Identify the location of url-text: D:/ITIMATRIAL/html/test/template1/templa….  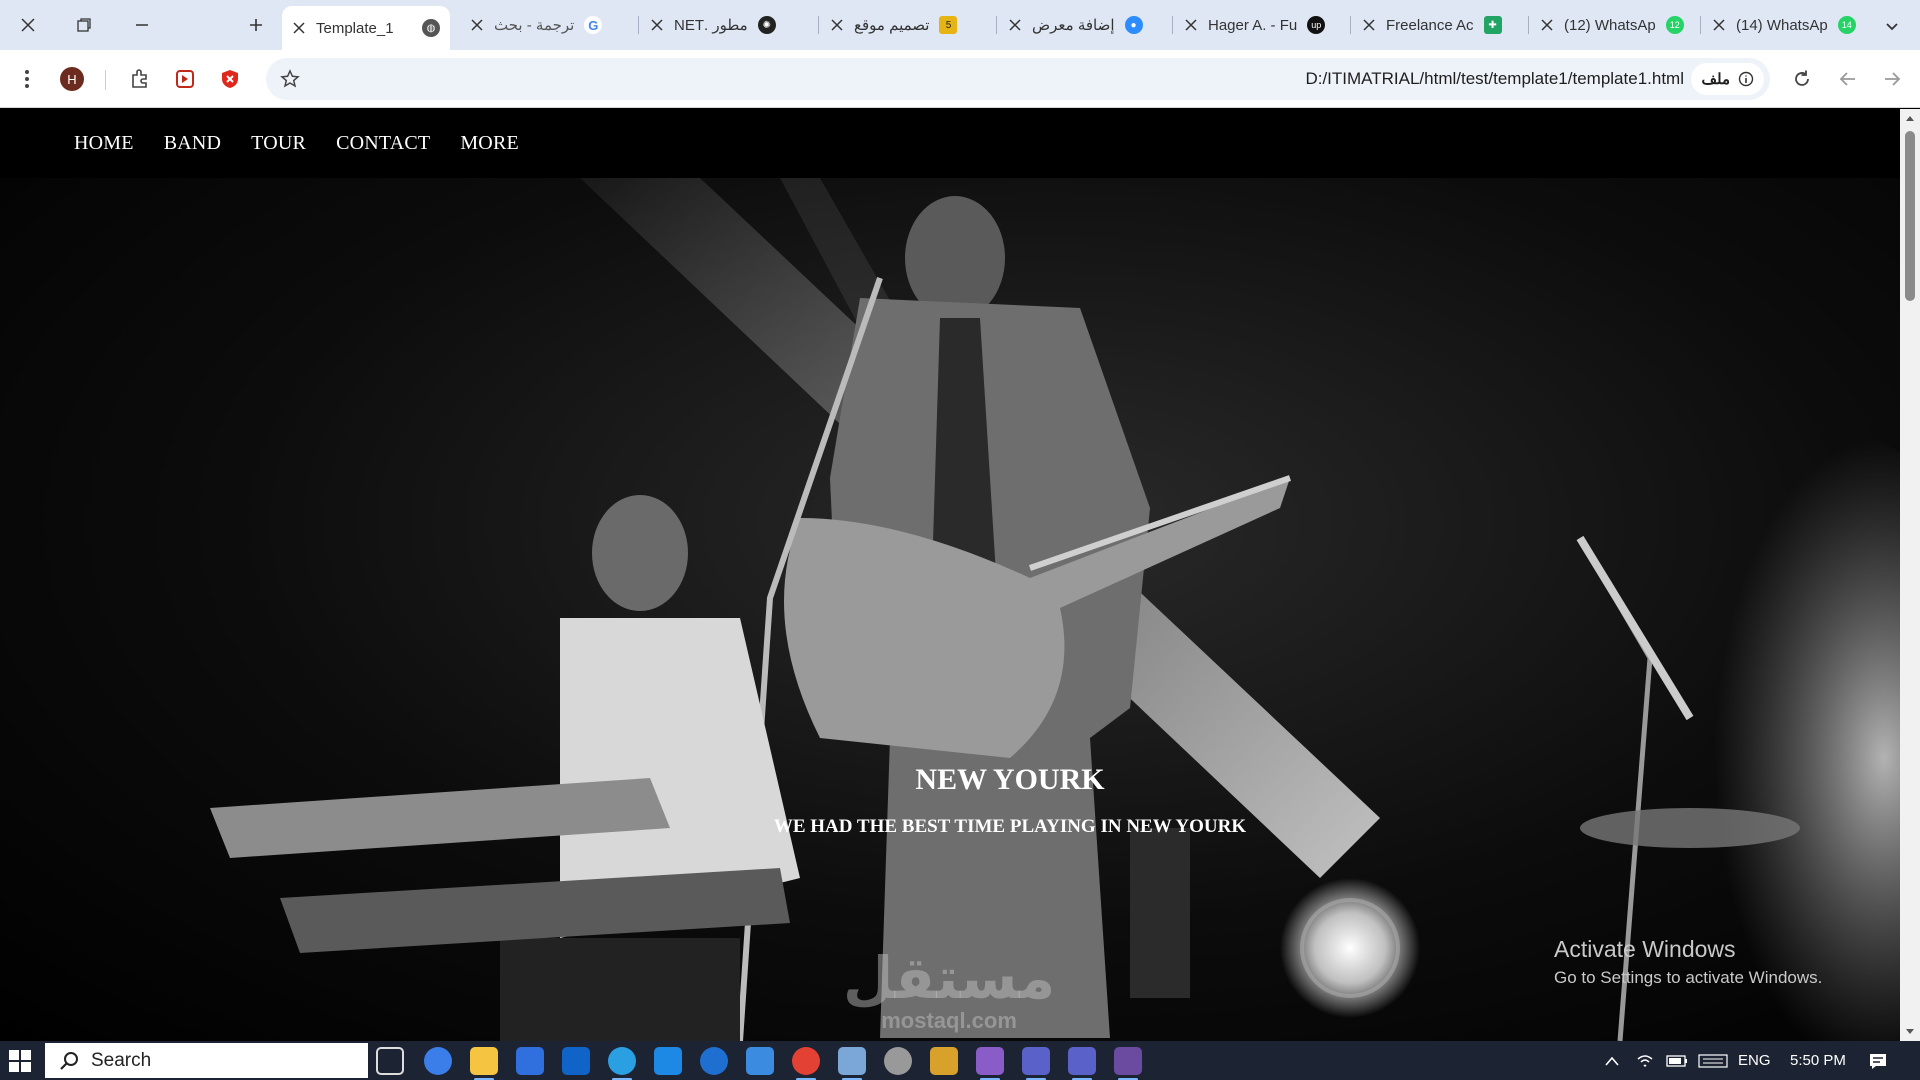
(1494, 79).